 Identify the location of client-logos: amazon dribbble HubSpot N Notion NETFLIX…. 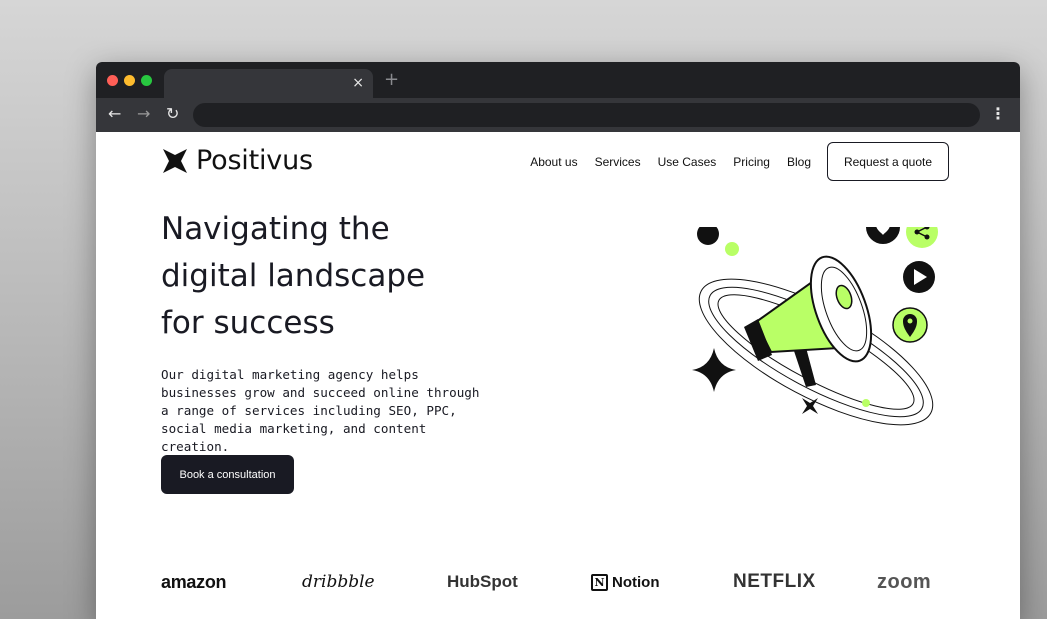
(556, 583).